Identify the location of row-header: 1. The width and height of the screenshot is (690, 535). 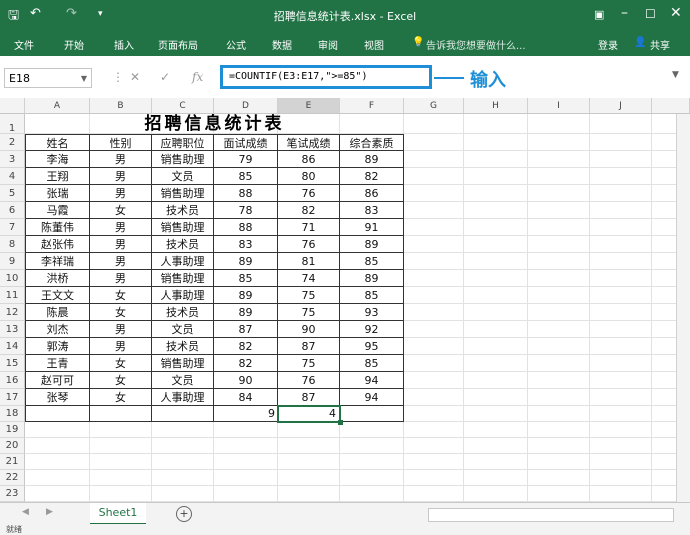
(12, 124).